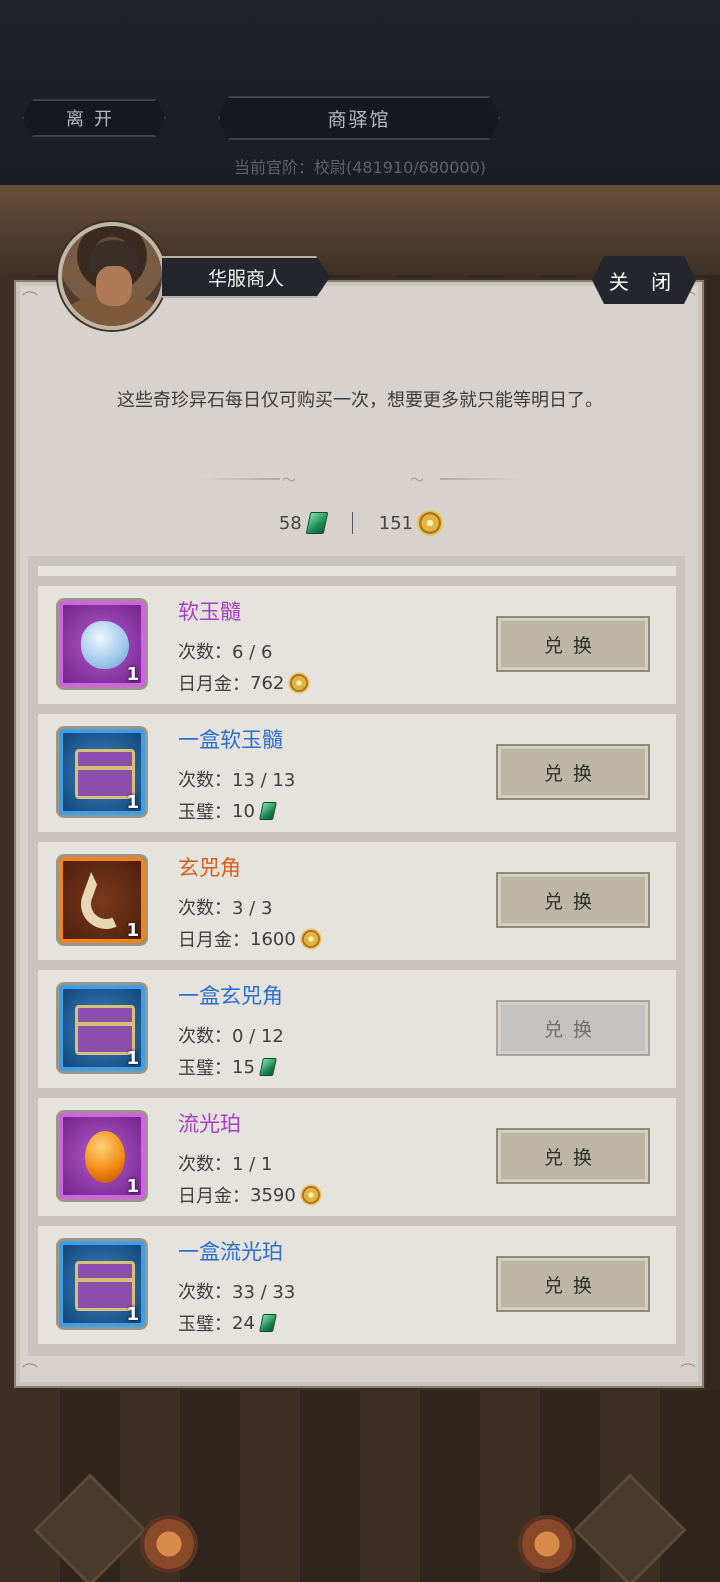 The height and width of the screenshot is (1582, 720). I want to click on blue-jade-stone-icon, so click(105, 645).